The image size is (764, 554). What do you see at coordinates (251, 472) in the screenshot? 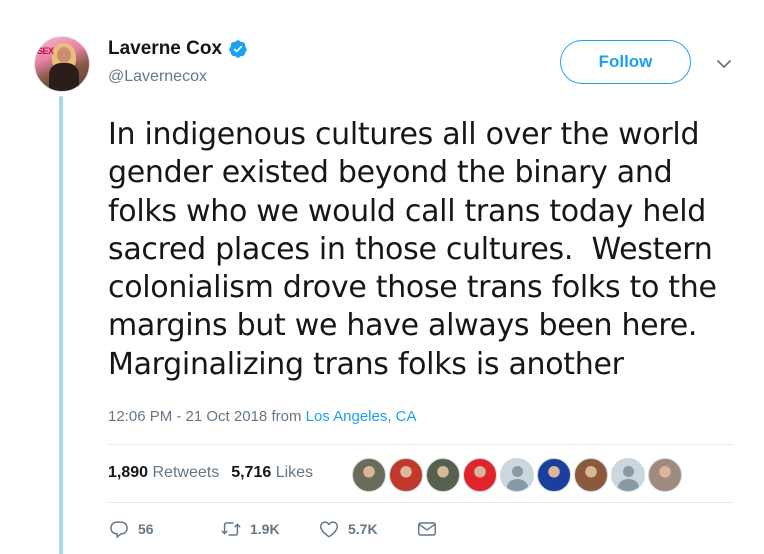
I see `likes-count: 5,716` at bounding box center [251, 472].